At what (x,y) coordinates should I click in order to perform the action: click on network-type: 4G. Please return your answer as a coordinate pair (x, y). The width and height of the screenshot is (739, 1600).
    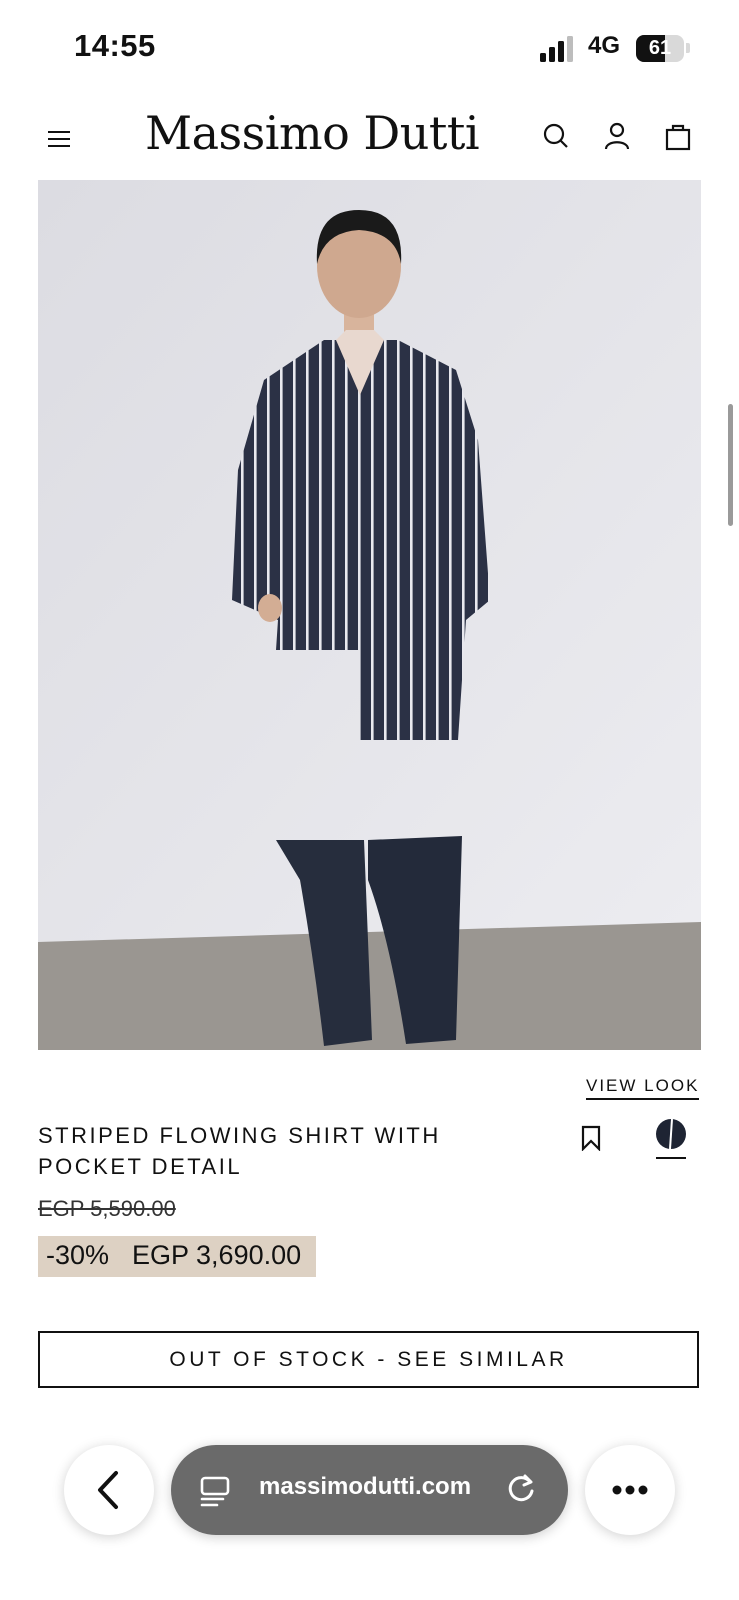
    Looking at the image, I should click on (604, 45).